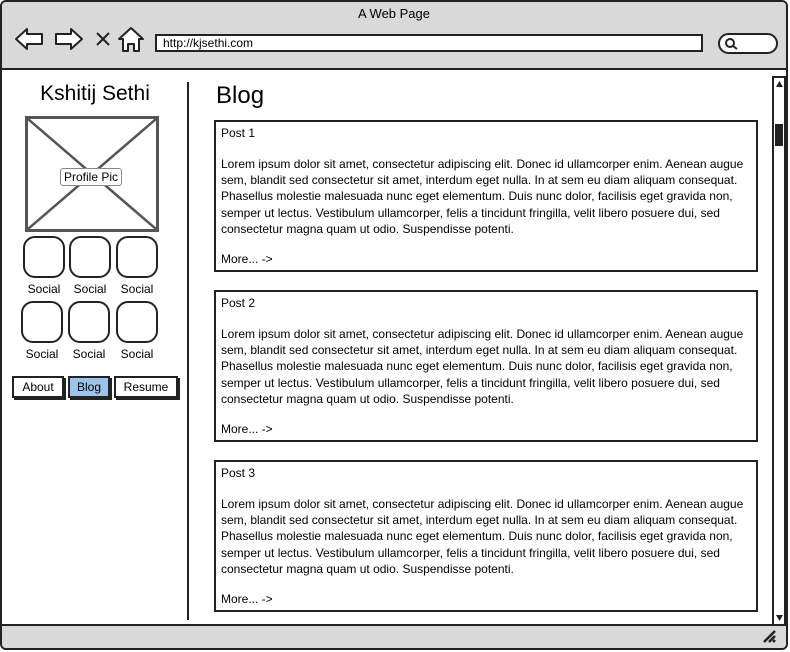  I want to click on post-title: Post 3, so click(238, 473).